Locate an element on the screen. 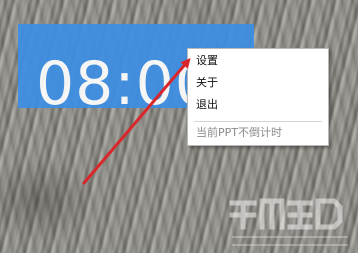 This screenshot has width=358, height=253. menu-item-about: 关于 is located at coordinates (258, 83).